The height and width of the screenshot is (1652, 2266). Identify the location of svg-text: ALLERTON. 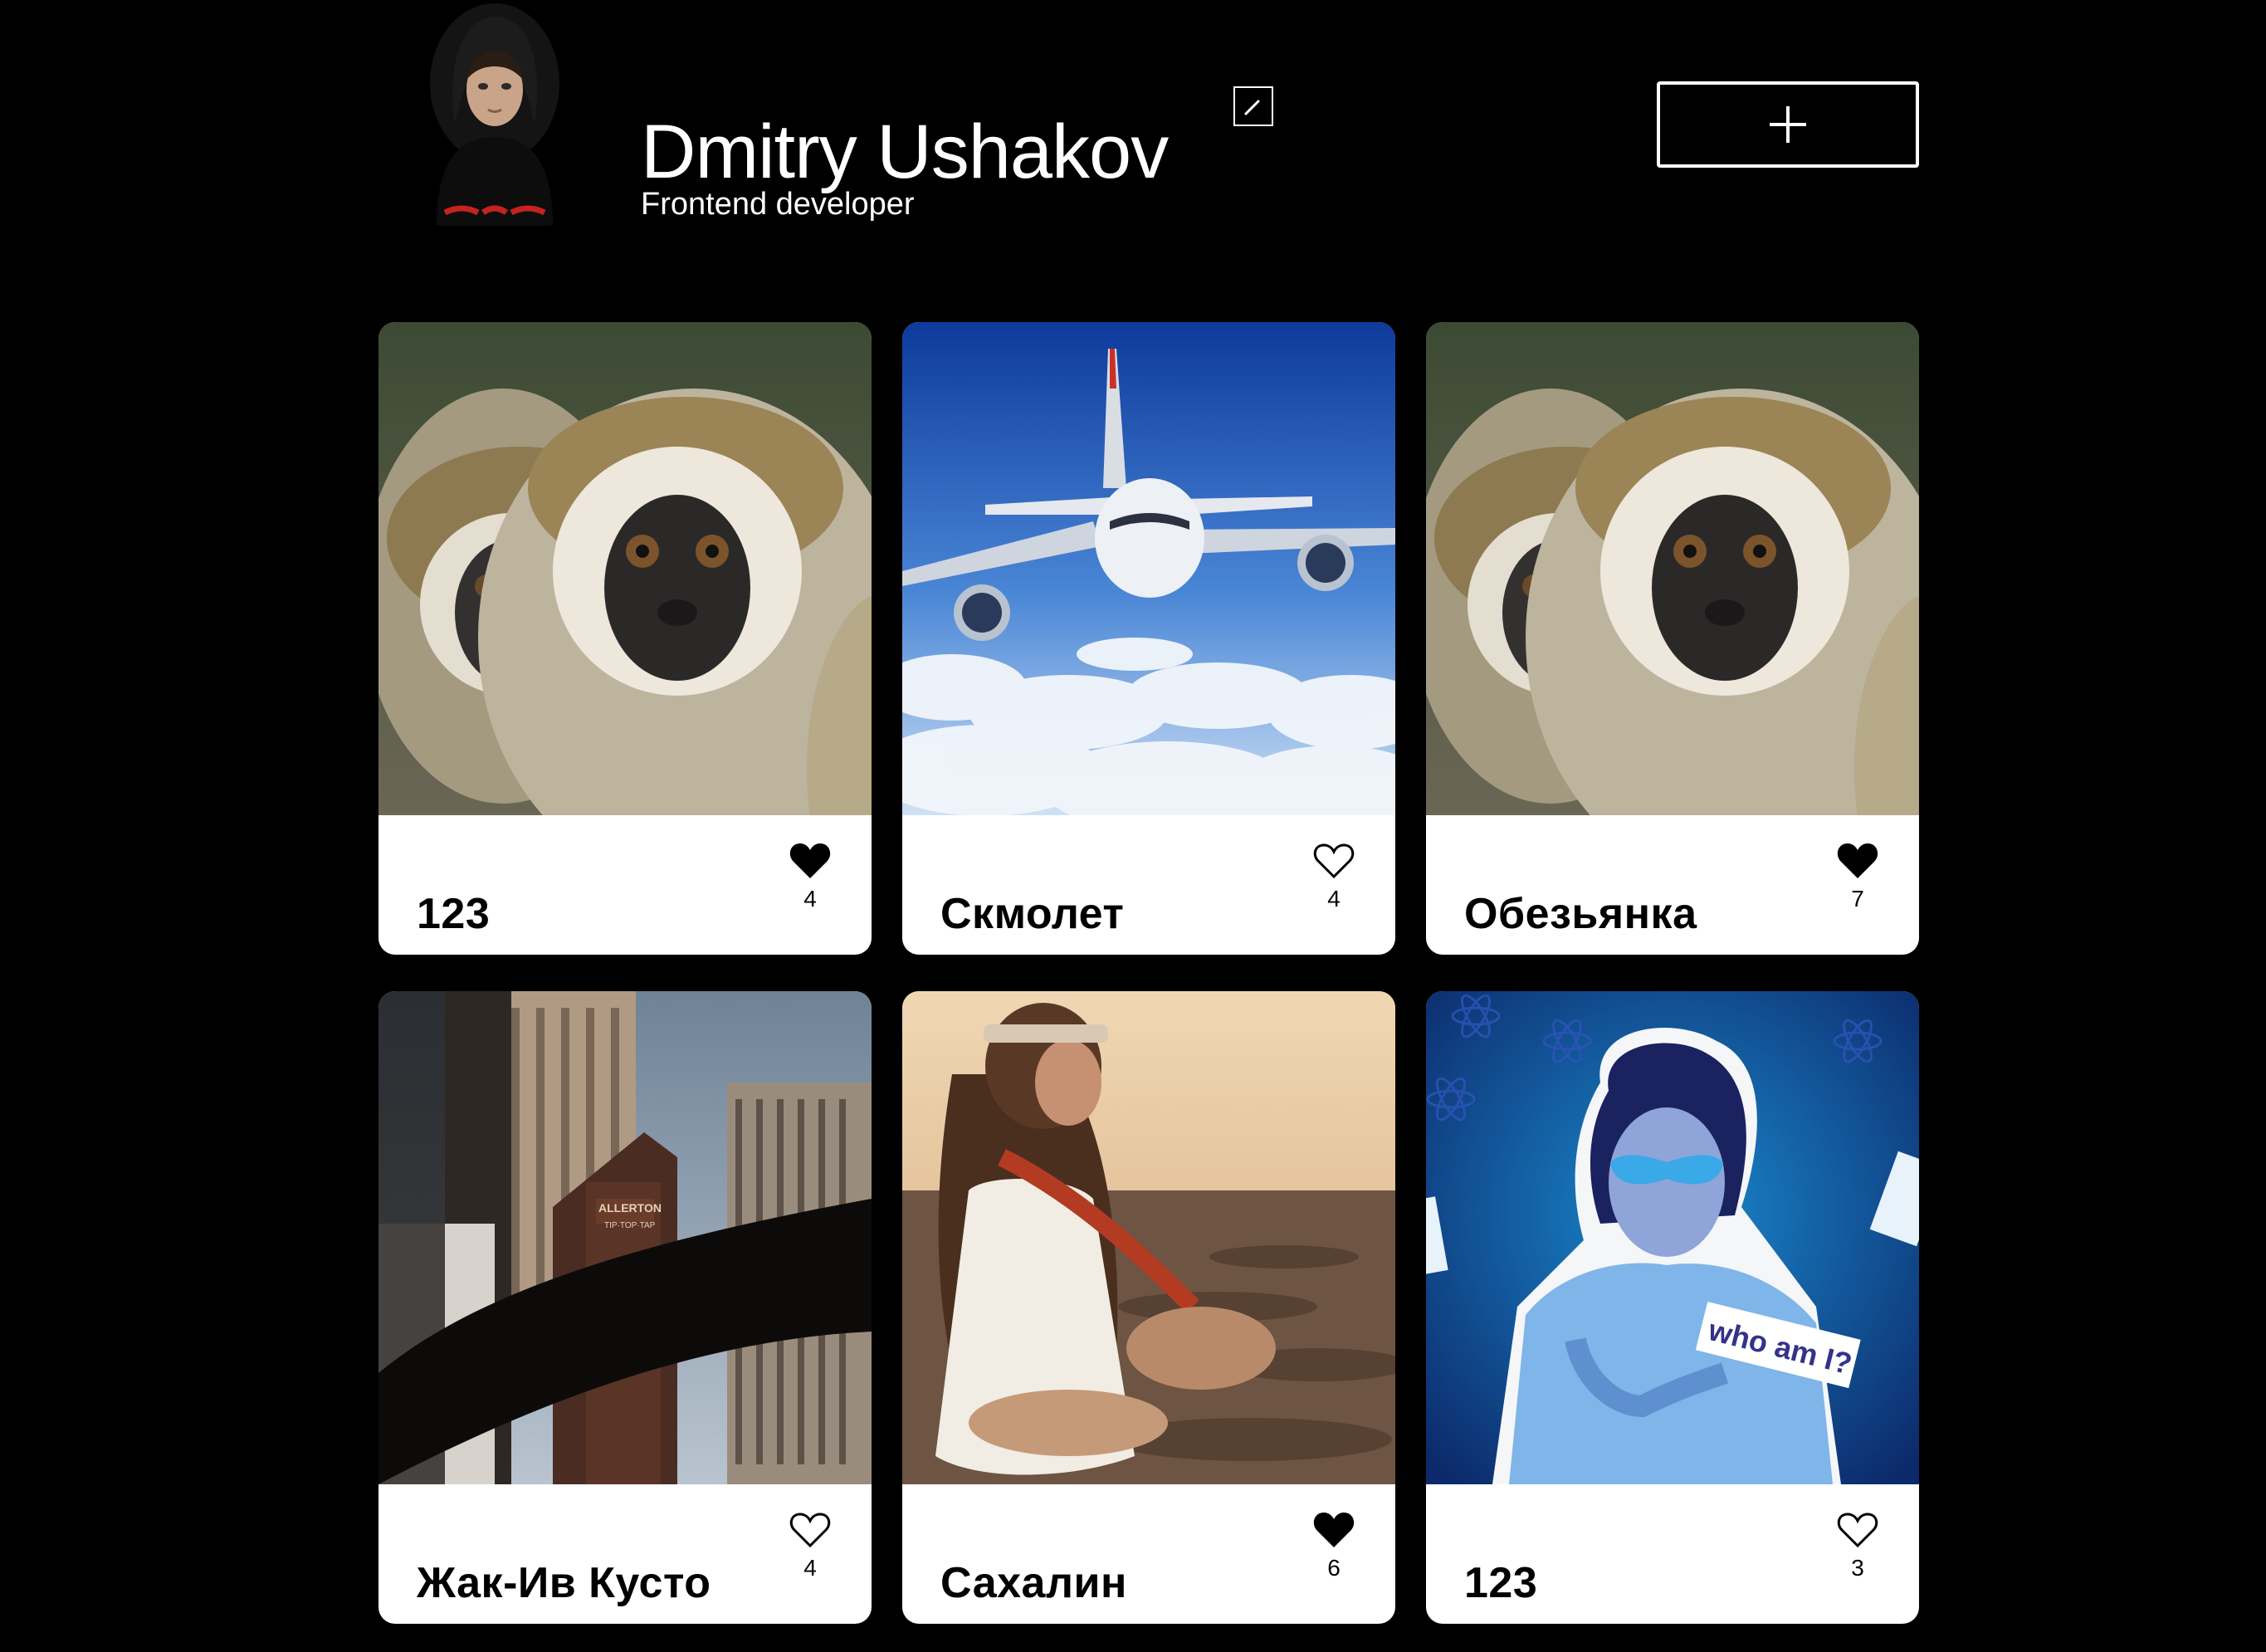
(630, 1208).